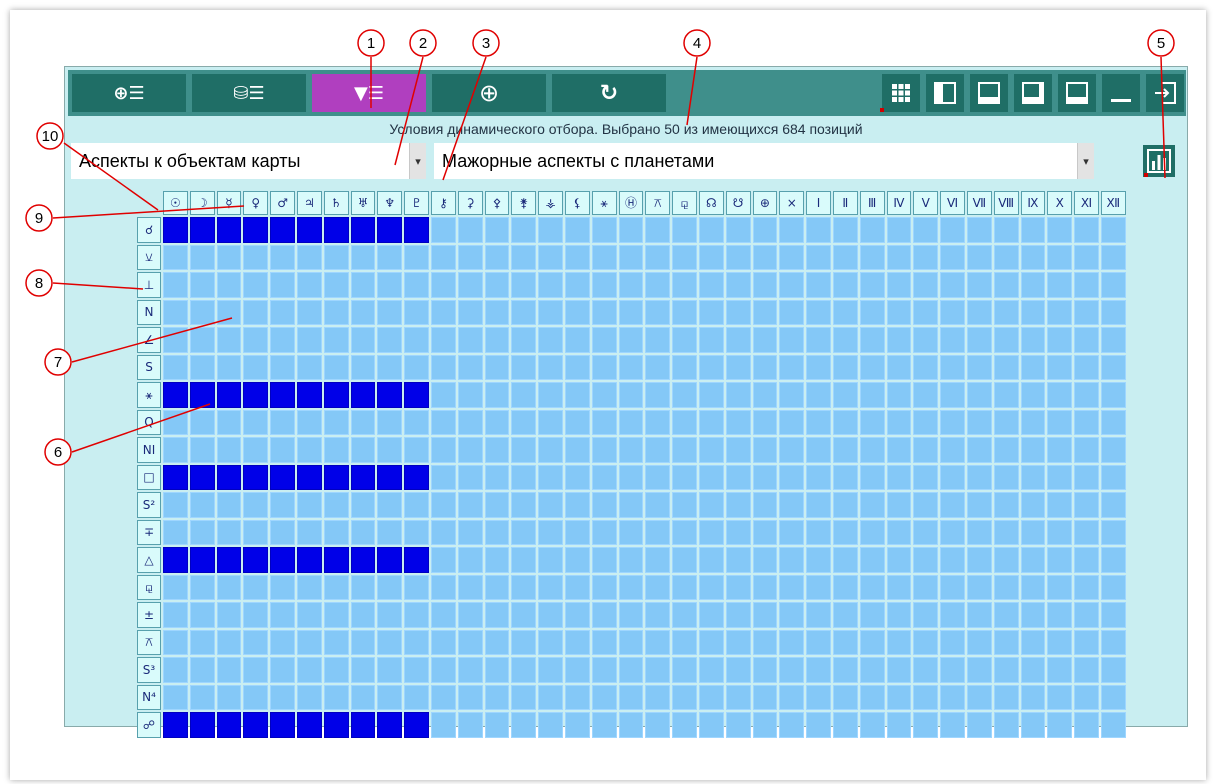 The image size is (1213, 784). I want to click on callout-2: 2, so click(423, 43).